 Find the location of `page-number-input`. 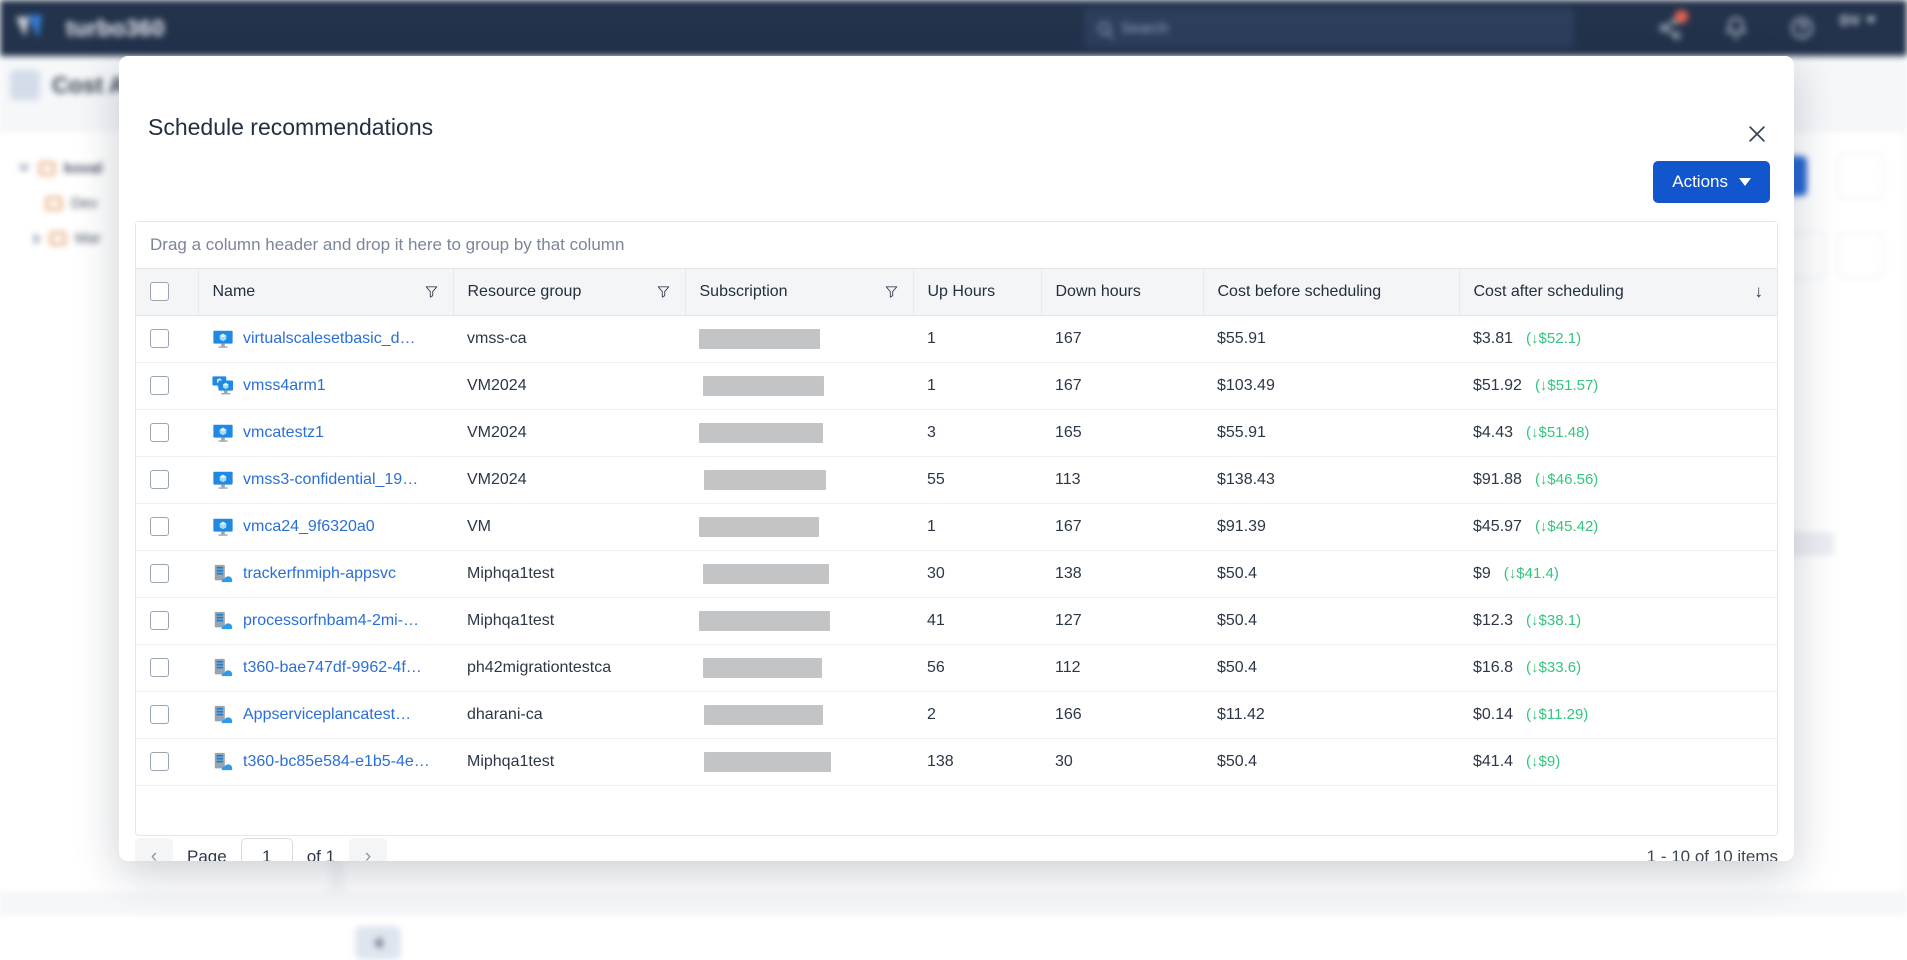

page-number-input is located at coordinates (267, 849).